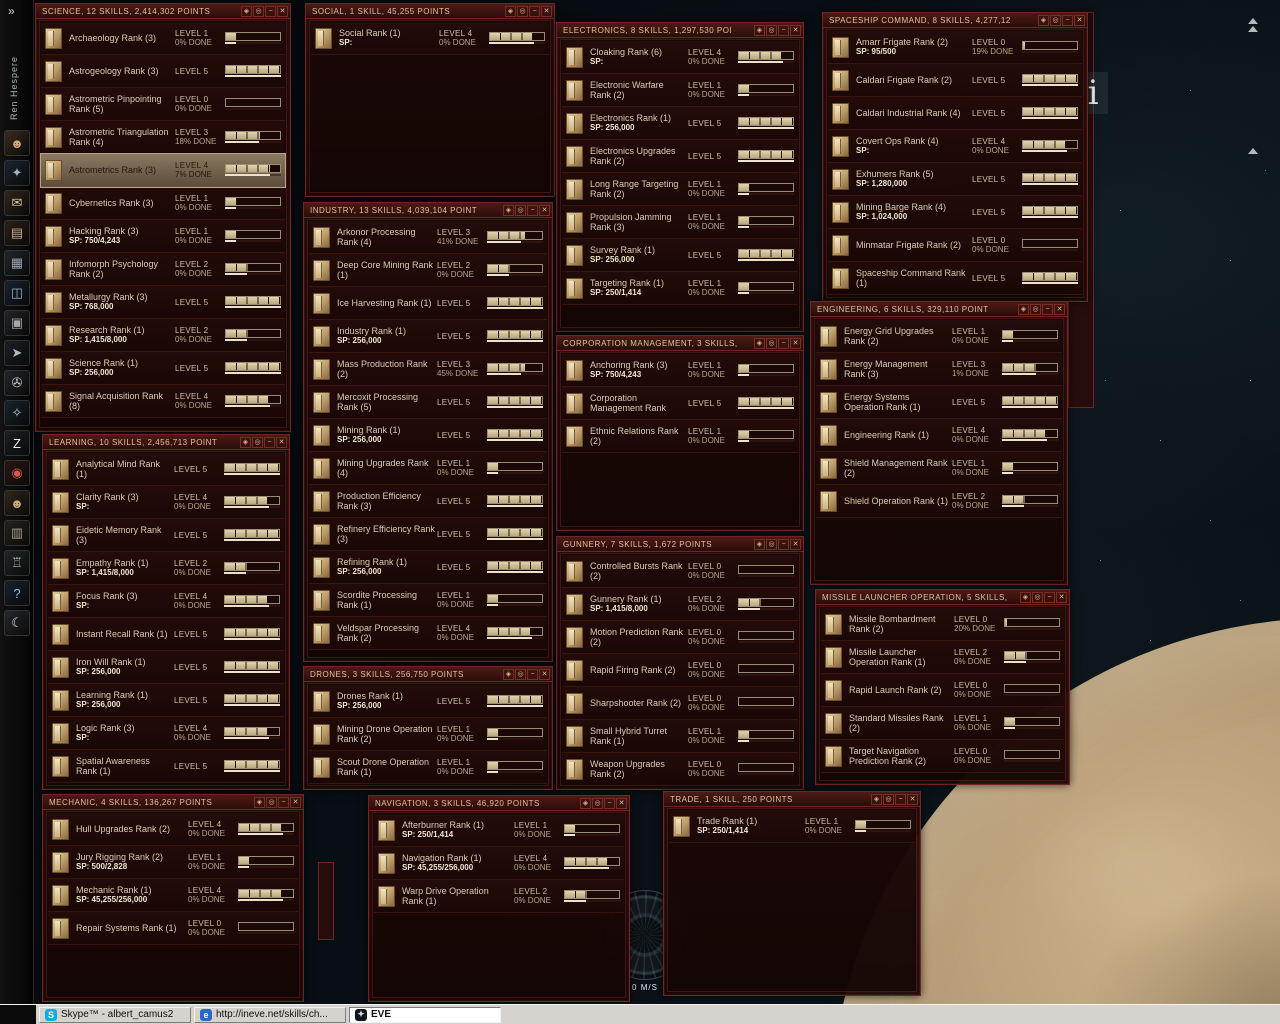 The height and width of the screenshot is (1024, 1280). What do you see at coordinates (17, 173) in the screenshot?
I see `star-map-icon: ✦` at bounding box center [17, 173].